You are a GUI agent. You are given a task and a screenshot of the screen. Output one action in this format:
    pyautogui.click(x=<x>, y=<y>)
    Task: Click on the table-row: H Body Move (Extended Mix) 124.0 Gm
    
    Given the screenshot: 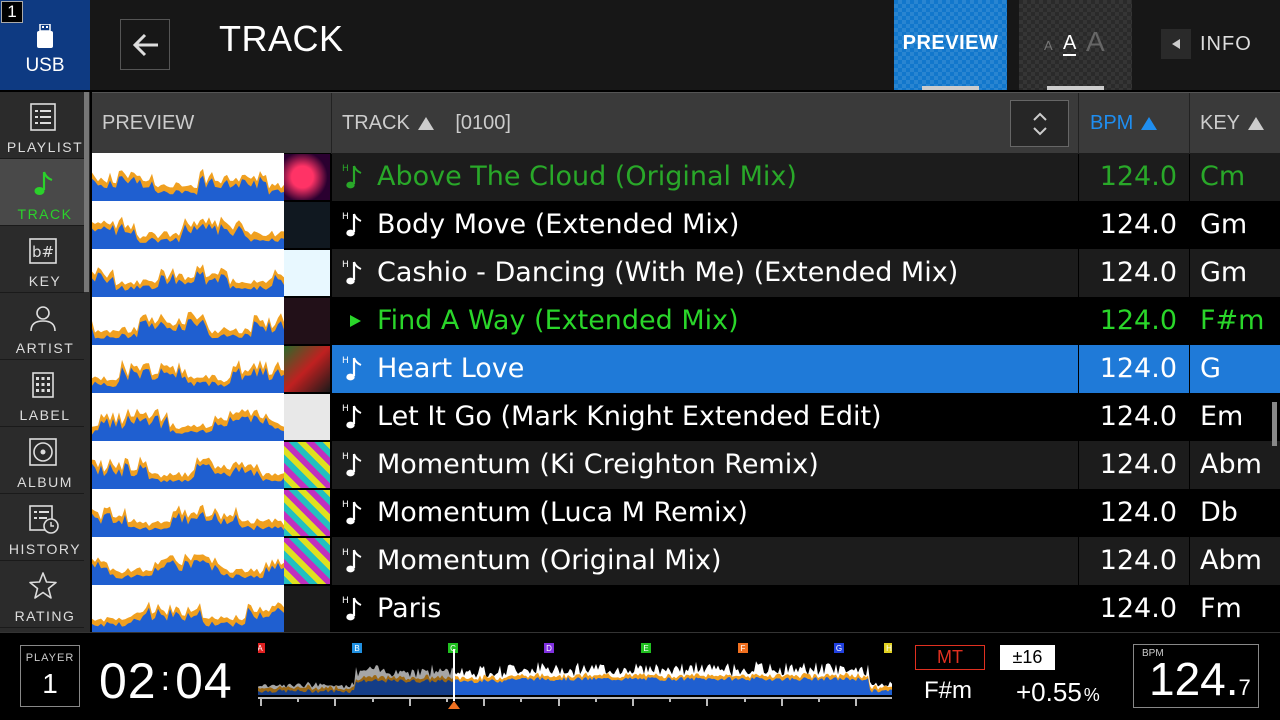 What is the action you would take?
    pyautogui.click(x=686, y=225)
    